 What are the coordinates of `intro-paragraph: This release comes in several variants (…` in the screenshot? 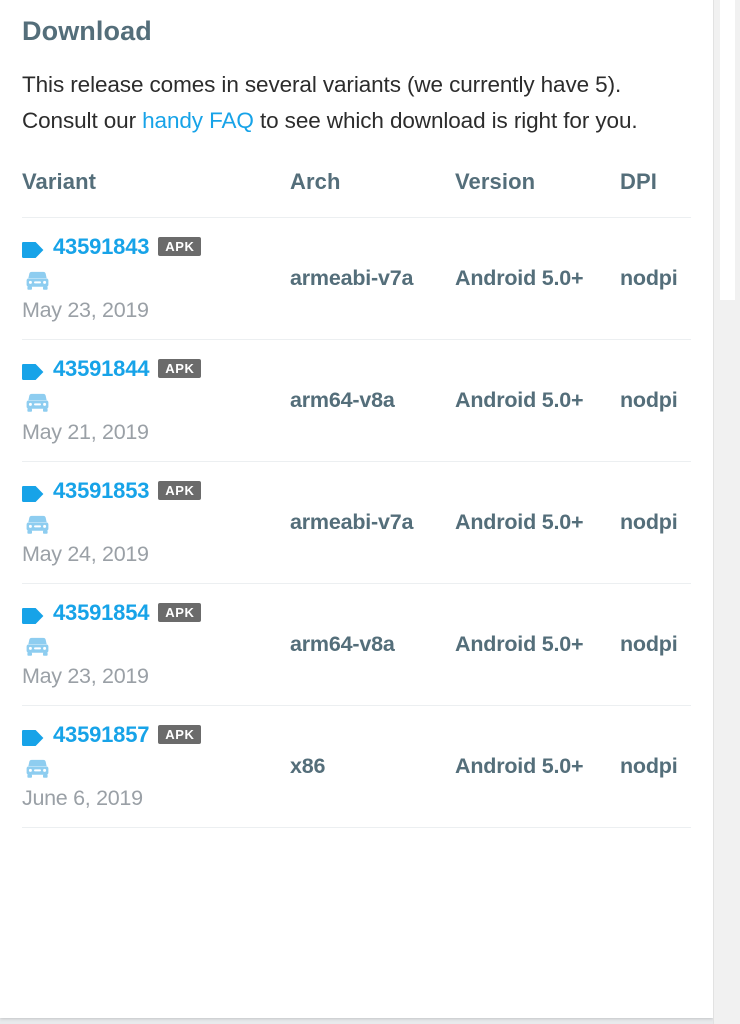 It's located at (356, 103).